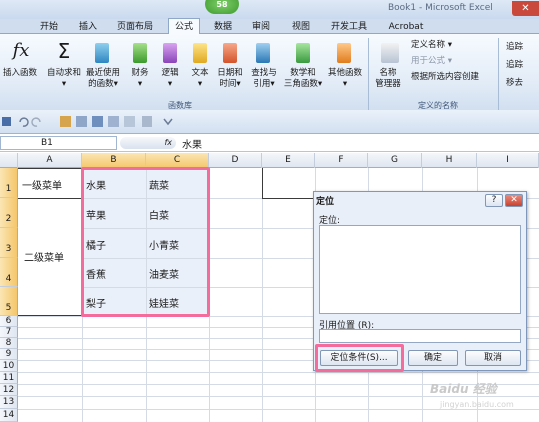 The width and height of the screenshot is (539, 422). What do you see at coordinates (9, 366) in the screenshot?
I see `row-header-10: 10` at bounding box center [9, 366].